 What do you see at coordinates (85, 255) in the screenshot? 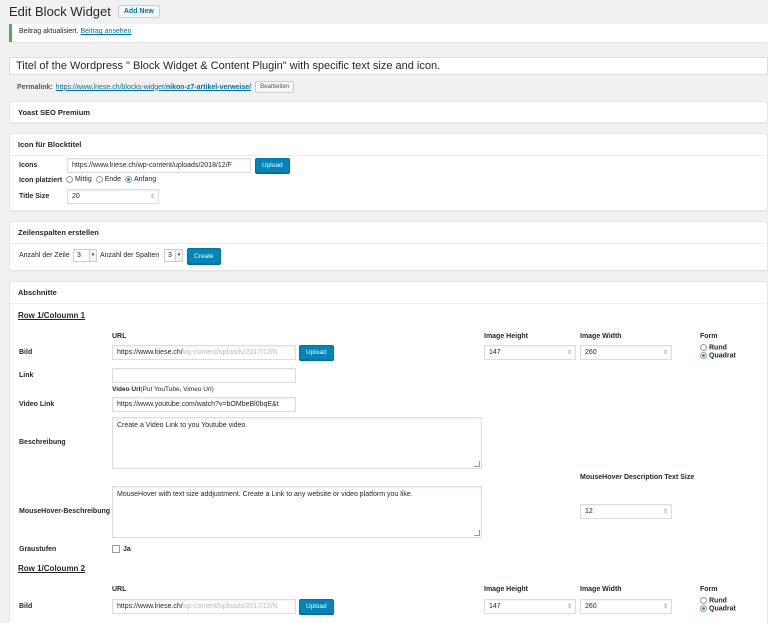
I see `rows-count-select: 3 ▾` at bounding box center [85, 255].